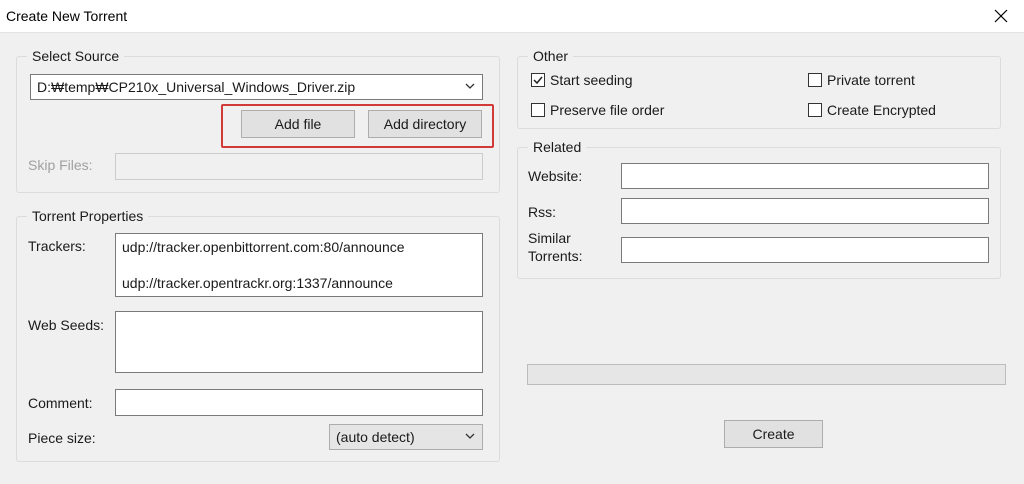 This screenshot has width=1024, height=484. I want to click on title-bar: Create New Torrent, so click(512, 16).